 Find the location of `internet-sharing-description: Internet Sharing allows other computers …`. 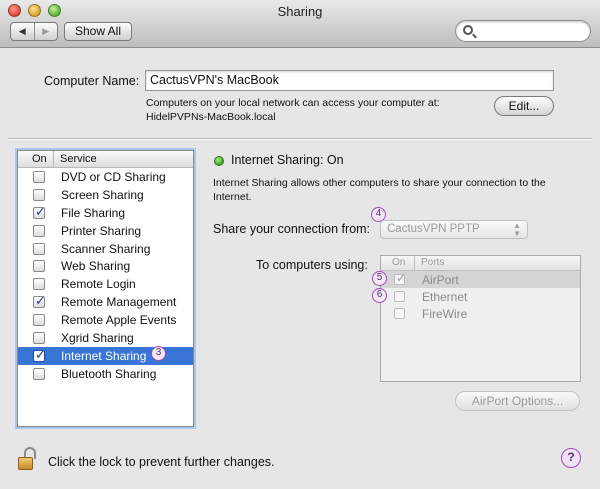

internet-sharing-description: Internet Sharing allows other computers … is located at coordinates (379, 190).